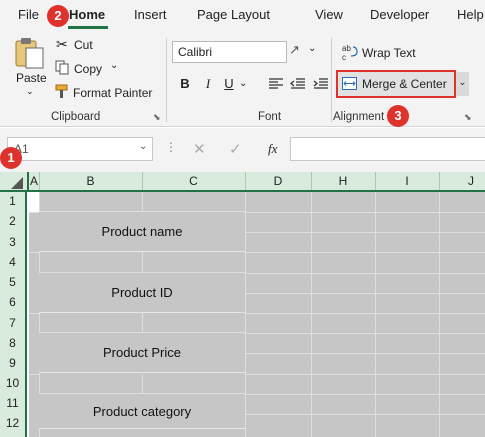 The image size is (485, 437). Describe the element at coordinates (171, 147) in the screenshot. I see `formula-bar-splitter-icon: ⋮` at that location.